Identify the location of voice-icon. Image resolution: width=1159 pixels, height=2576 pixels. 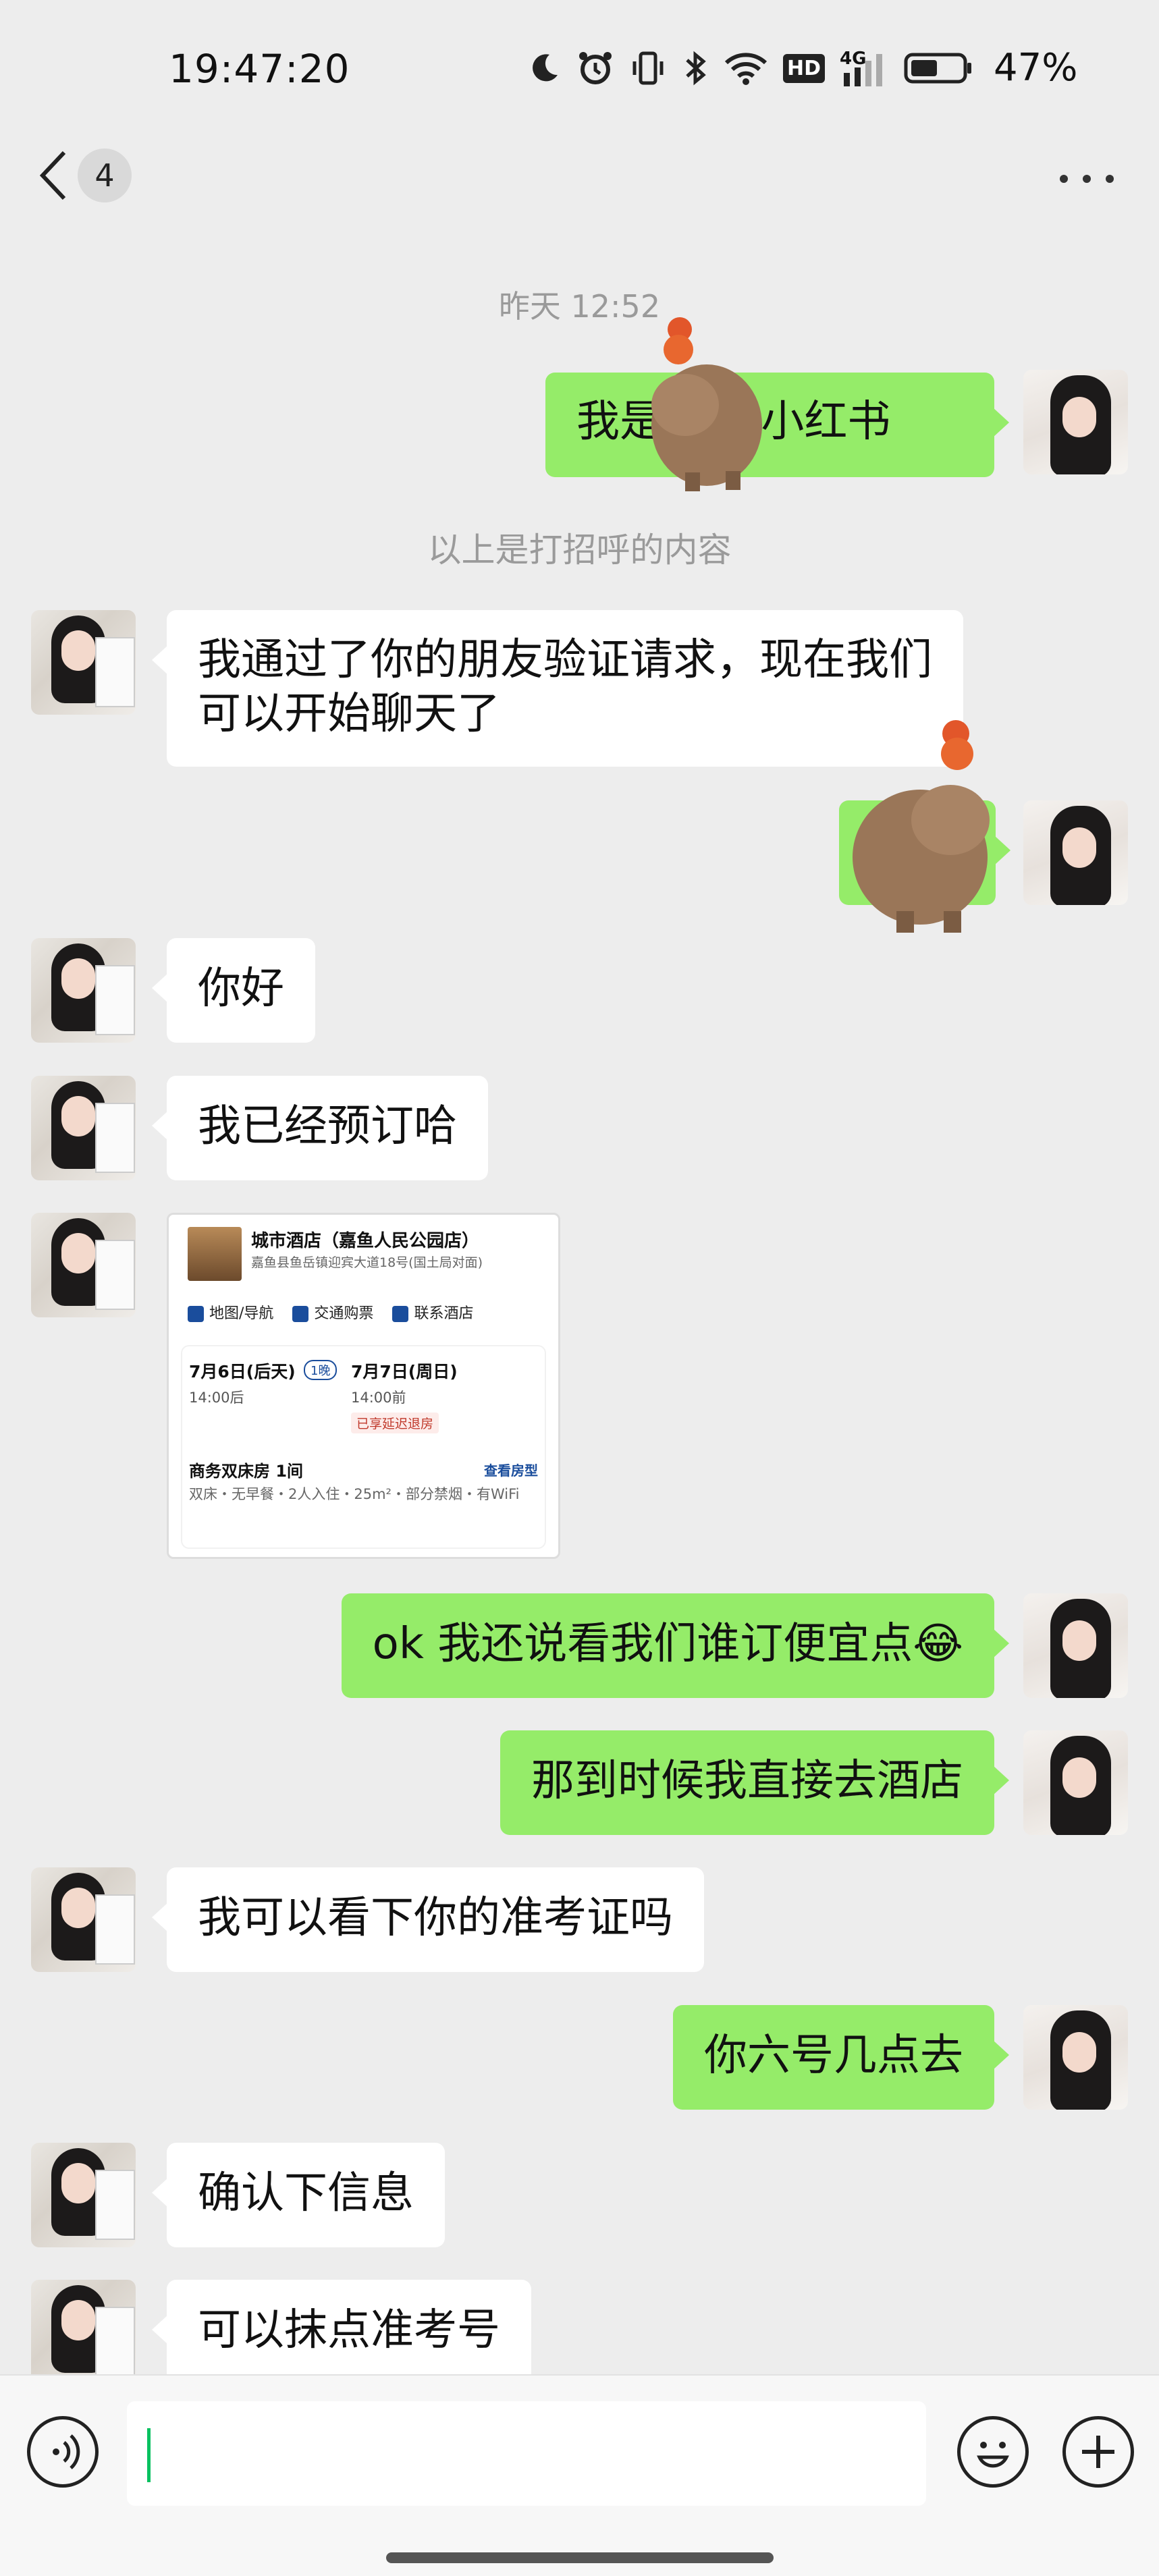
(67, 2451).